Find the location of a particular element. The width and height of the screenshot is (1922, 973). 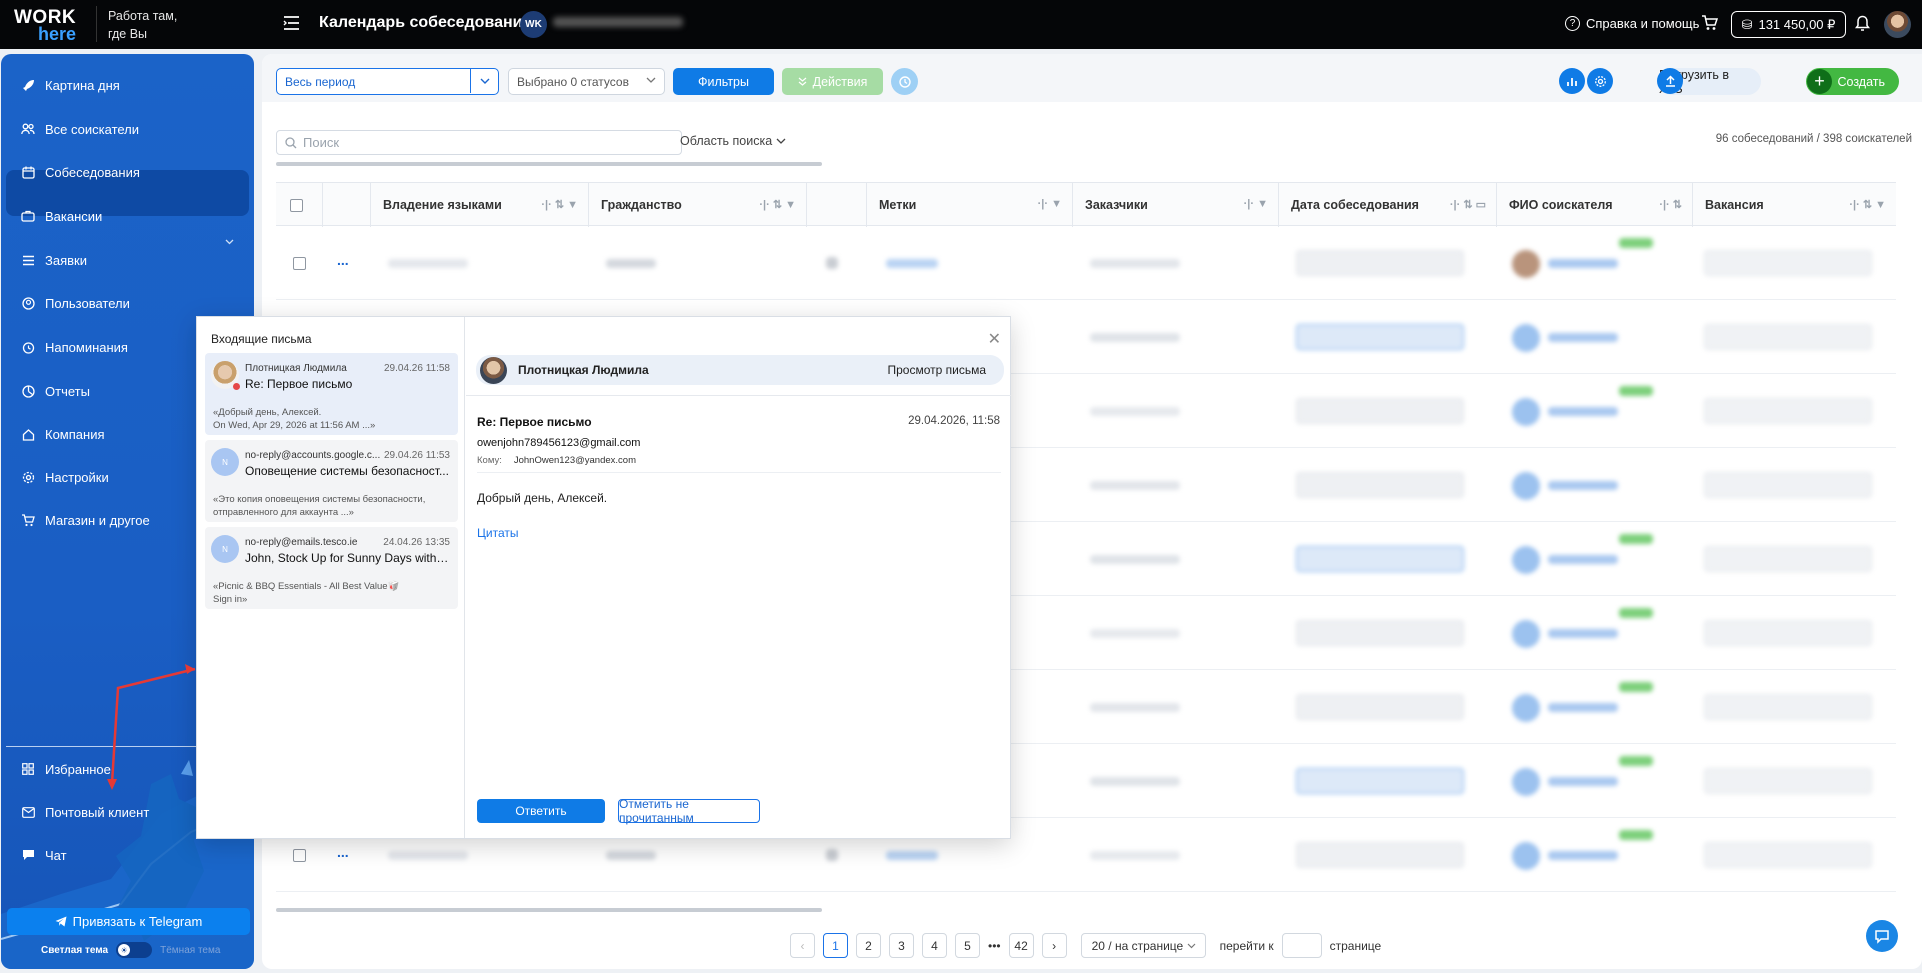

message-body: Добрый день, Алексей. is located at coordinates (542, 498).